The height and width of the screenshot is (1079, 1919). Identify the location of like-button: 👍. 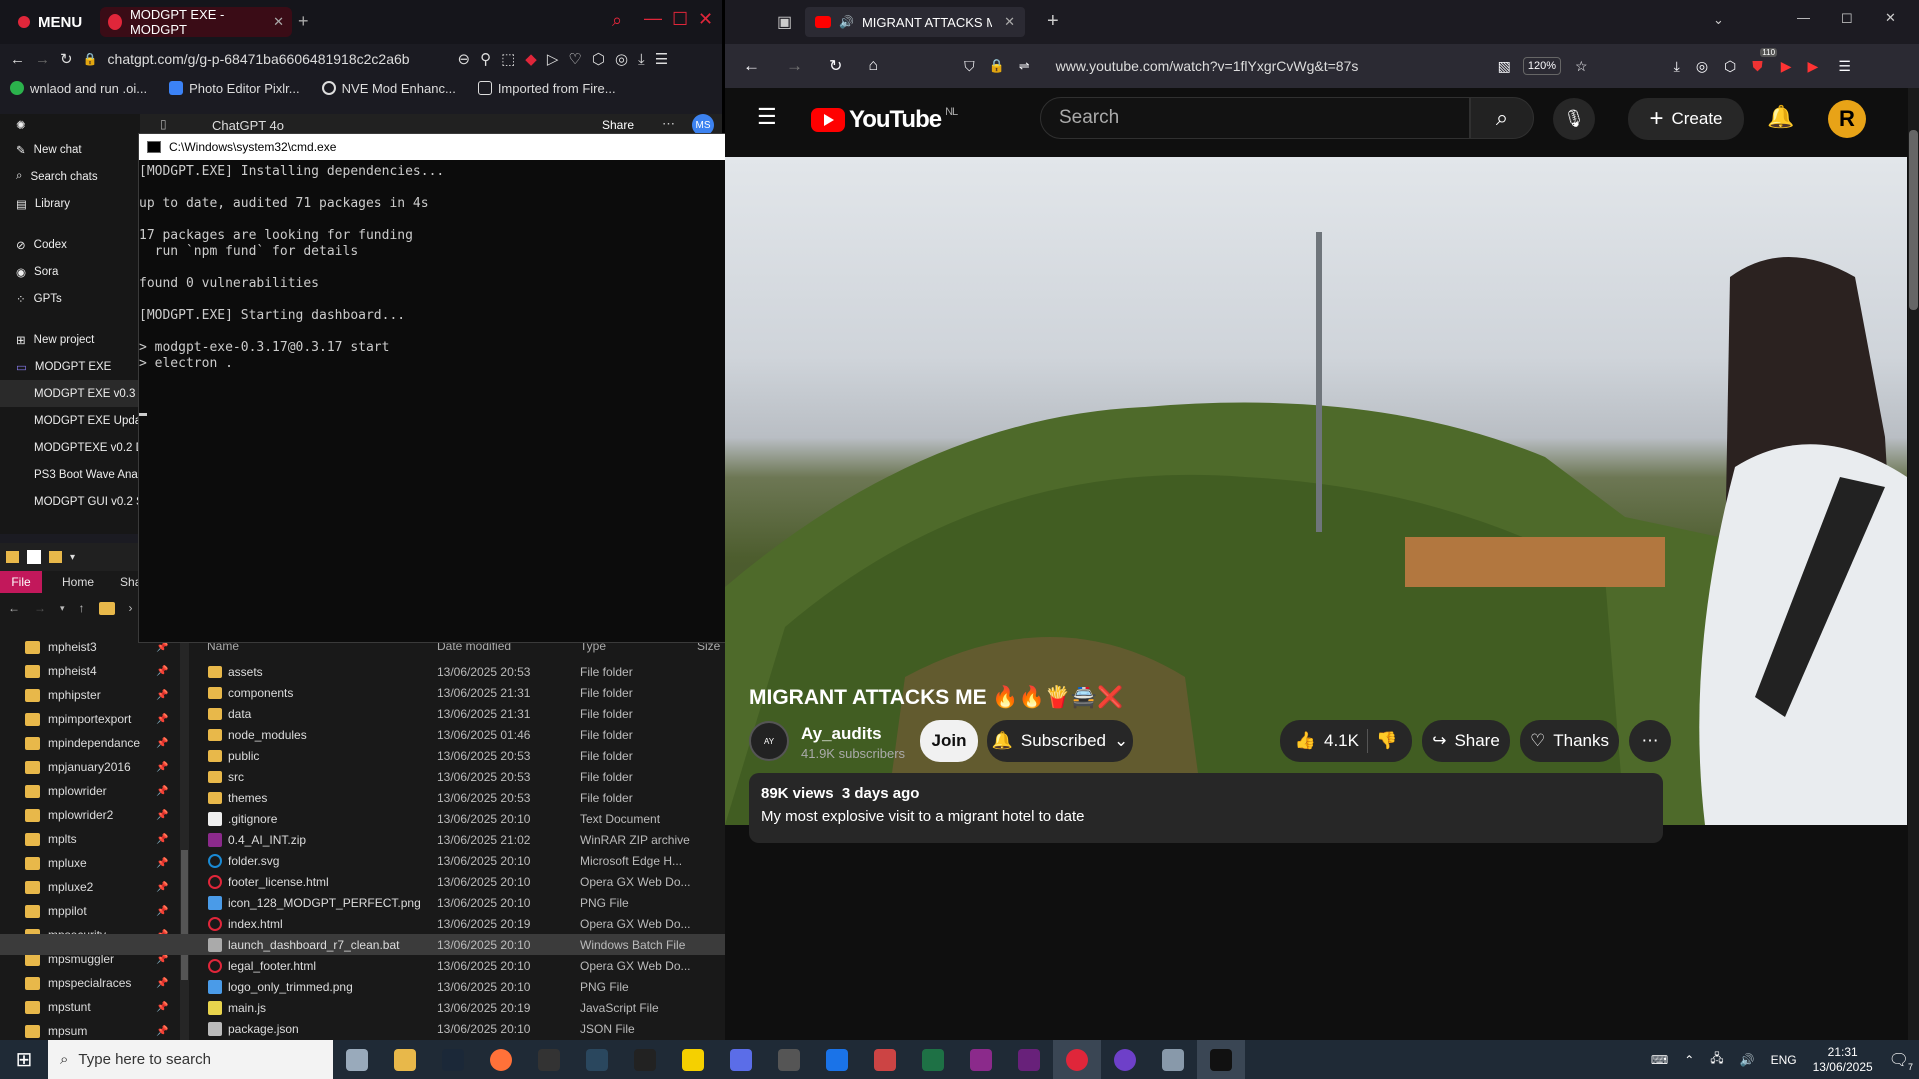
(1305, 741).